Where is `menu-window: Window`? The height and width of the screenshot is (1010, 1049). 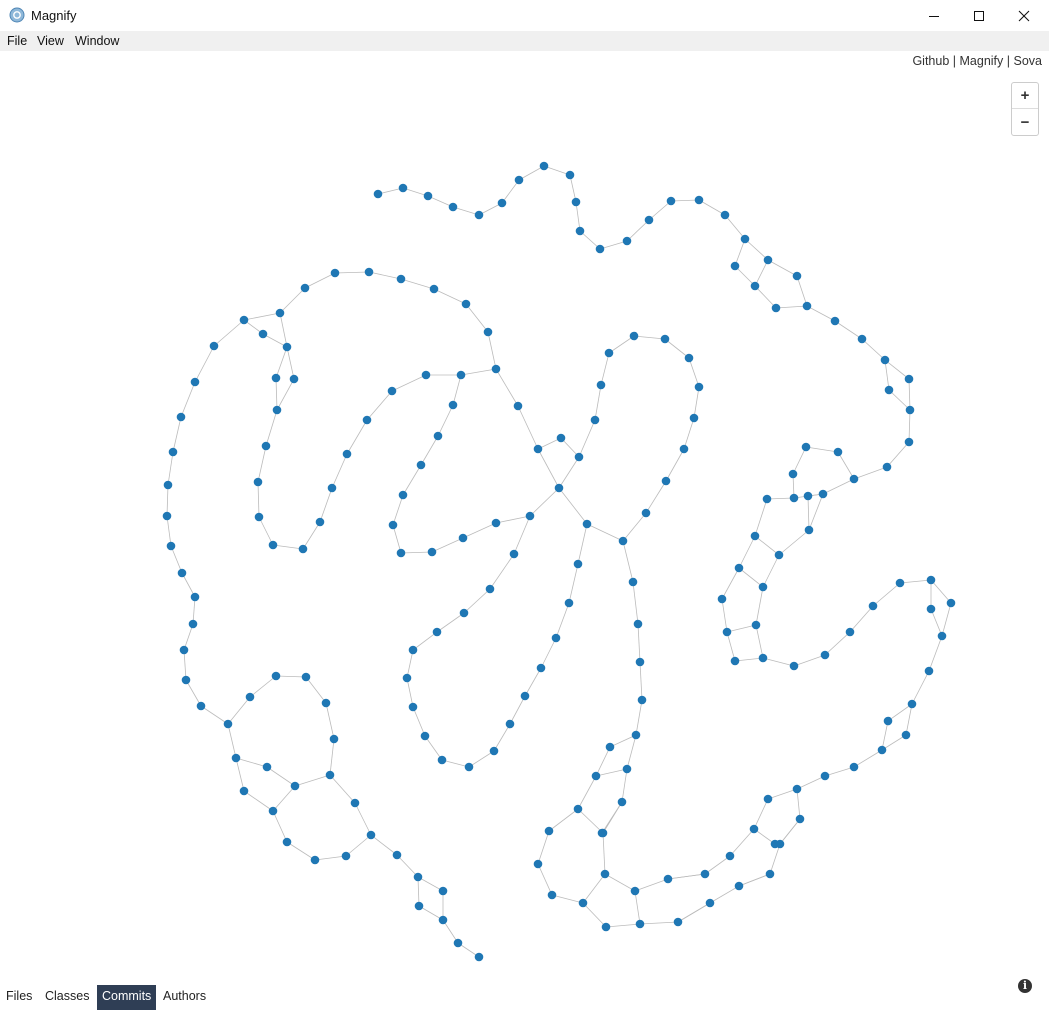
menu-window: Window is located at coordinates (97, 41).